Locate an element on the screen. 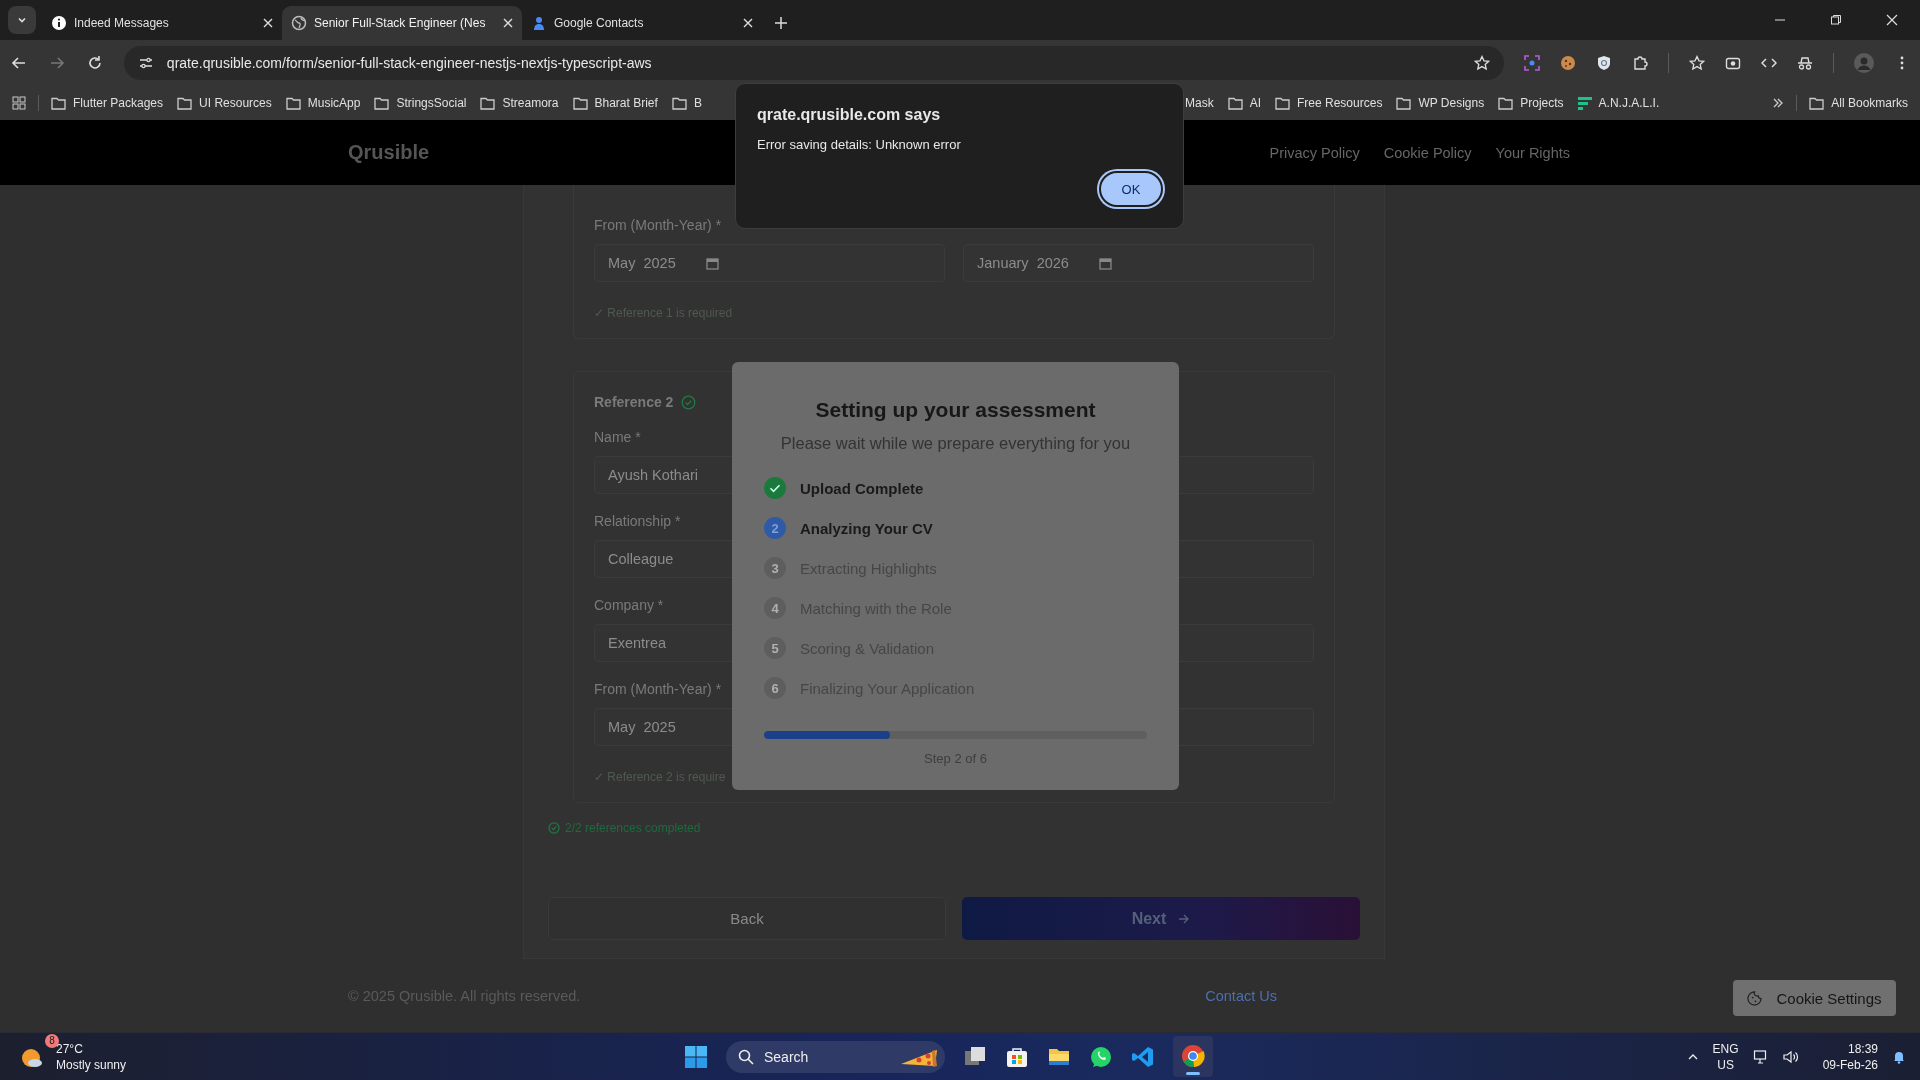 The height and width of the screenshot is (1080, 1920). speaker-icon is located at coordinates (1790, 1056).